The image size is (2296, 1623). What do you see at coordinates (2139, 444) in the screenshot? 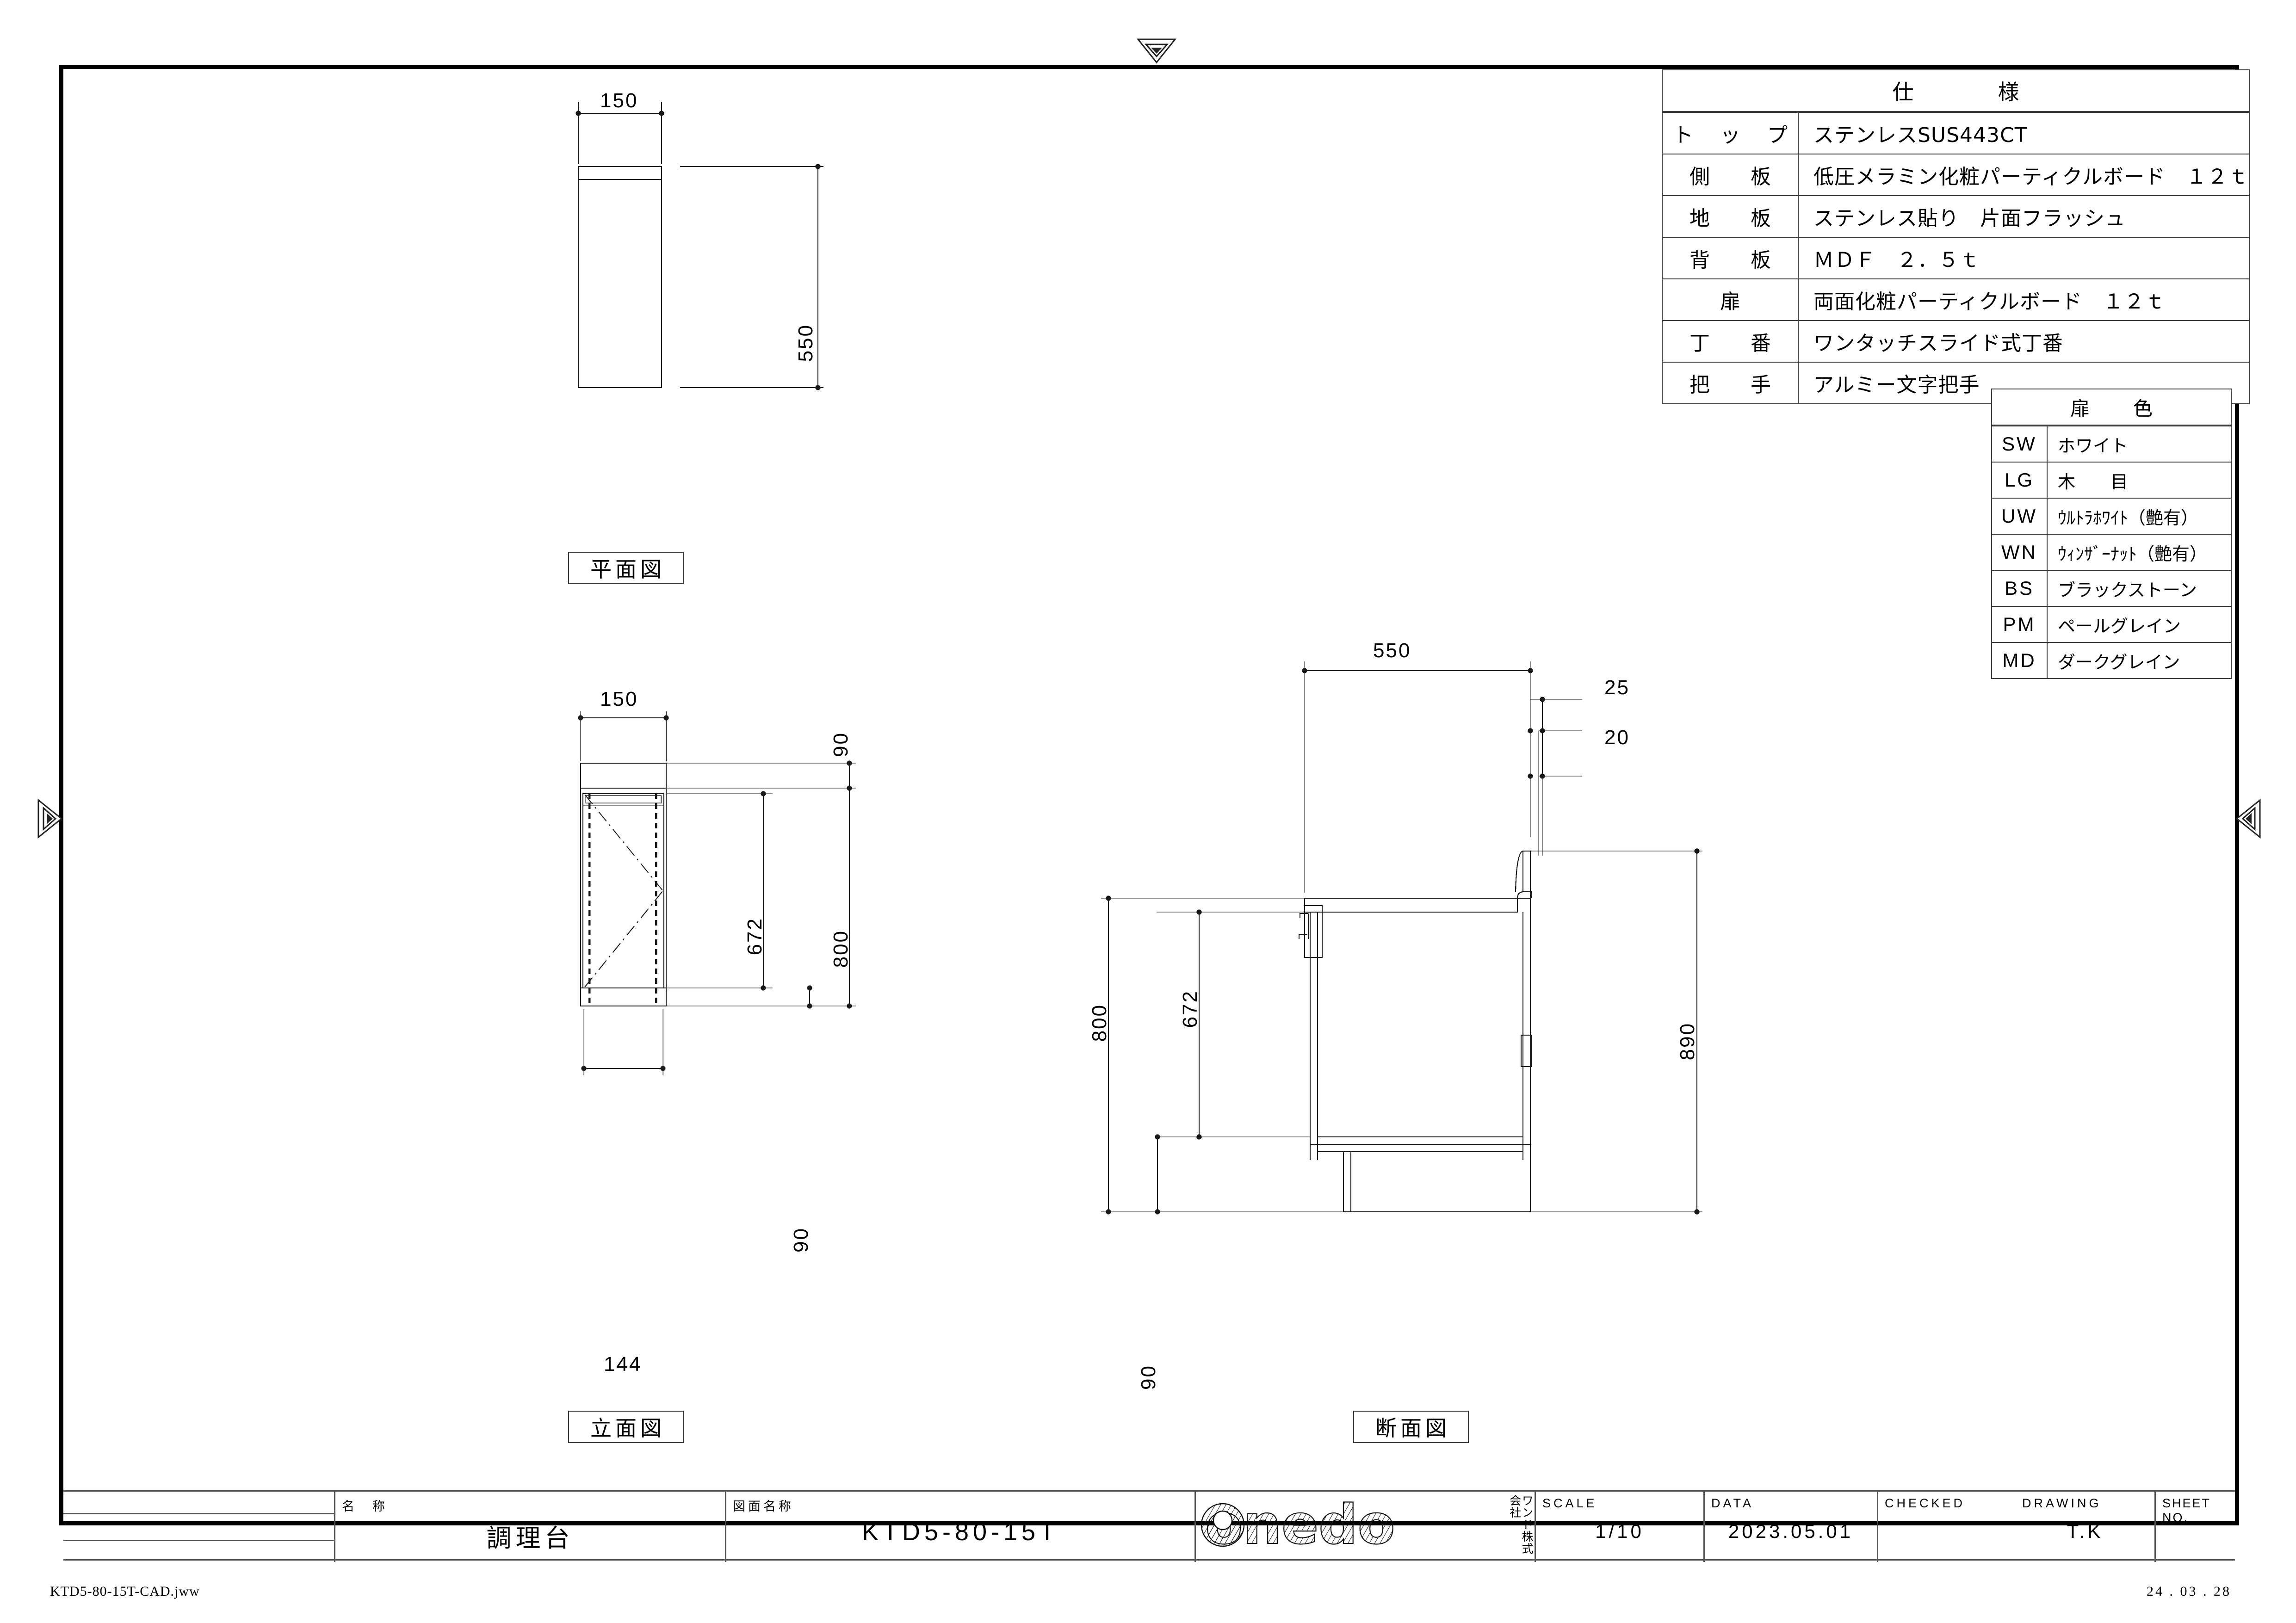
I see `color-name-sw: ホワイト` at bounding box center [2139, 444].